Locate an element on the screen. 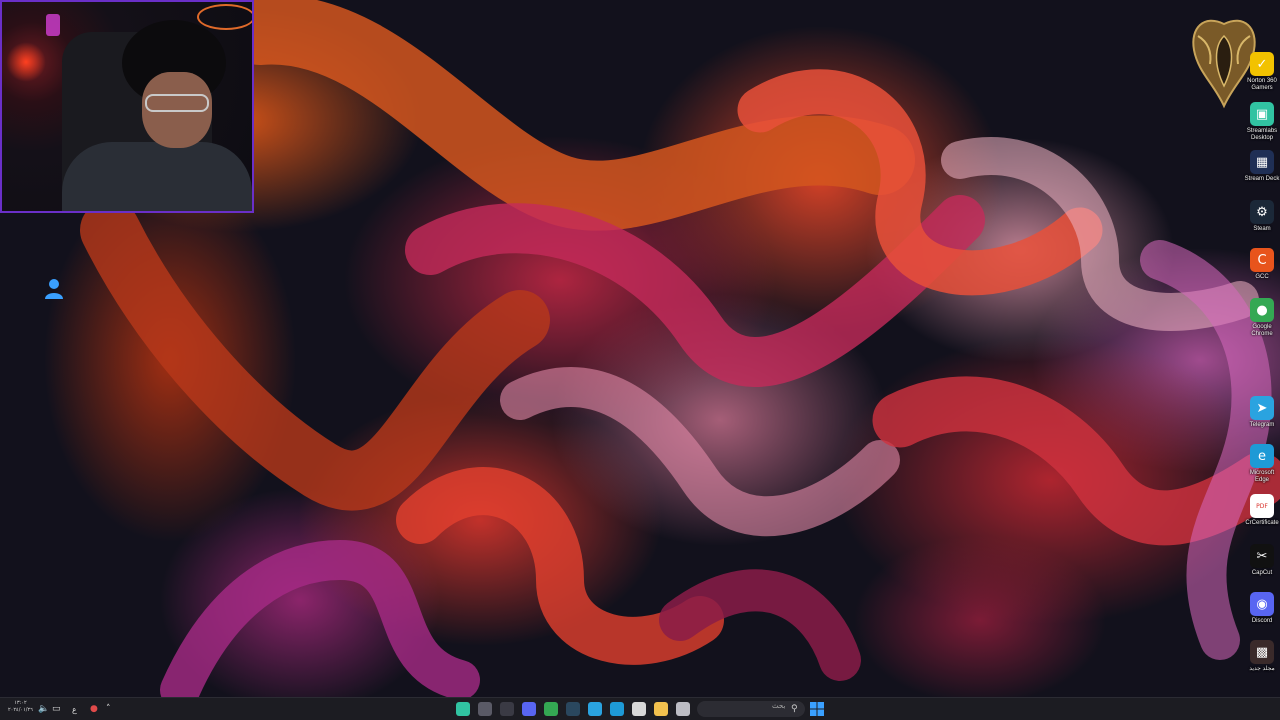 The image size is (1280, 720). gcc-icon: C is located at coordinates (1262, 260).